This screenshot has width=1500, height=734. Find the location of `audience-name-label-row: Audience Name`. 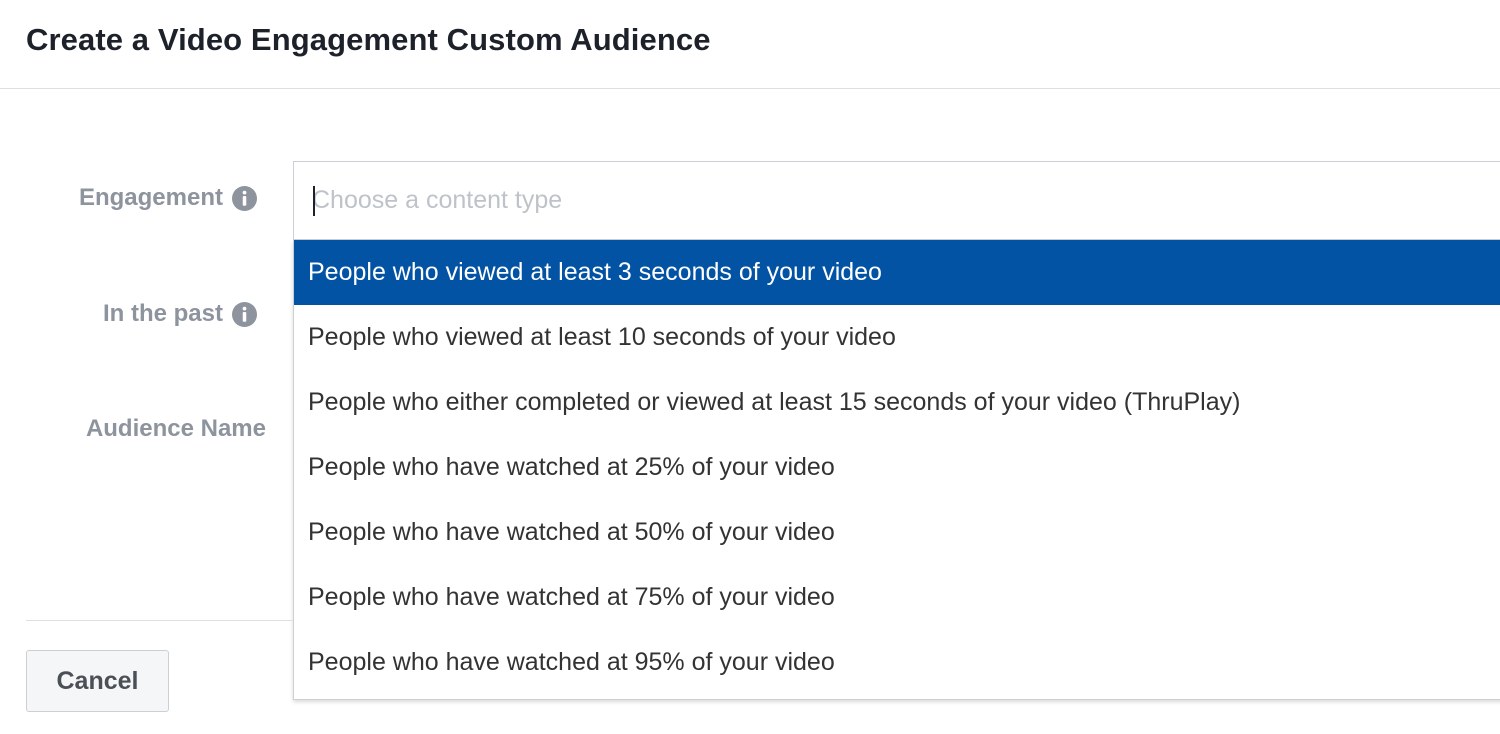

audience-name-label-row: Audience Name is located at coordinates (176, 429).